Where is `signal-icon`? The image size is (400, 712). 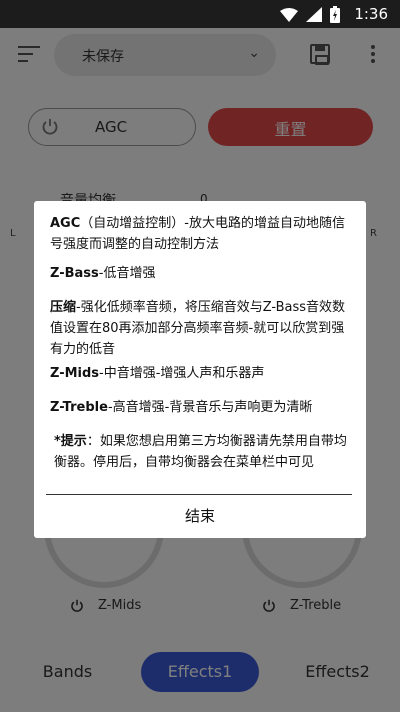 signal-icon is located at coordinates (314, 14).